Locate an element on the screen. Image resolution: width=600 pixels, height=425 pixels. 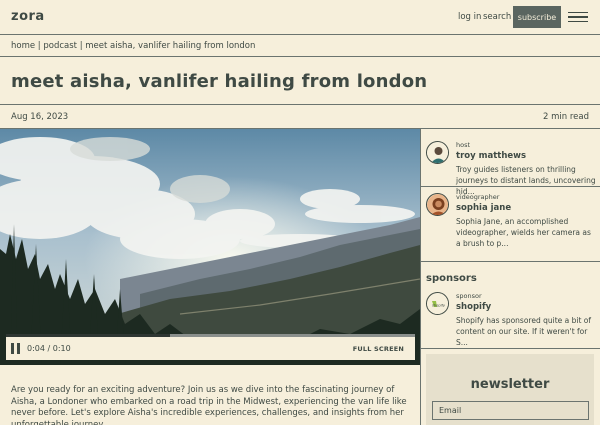
video-controls: 0:04 / 0:10 FULL SCREEN is located at coordinates (210, 348).